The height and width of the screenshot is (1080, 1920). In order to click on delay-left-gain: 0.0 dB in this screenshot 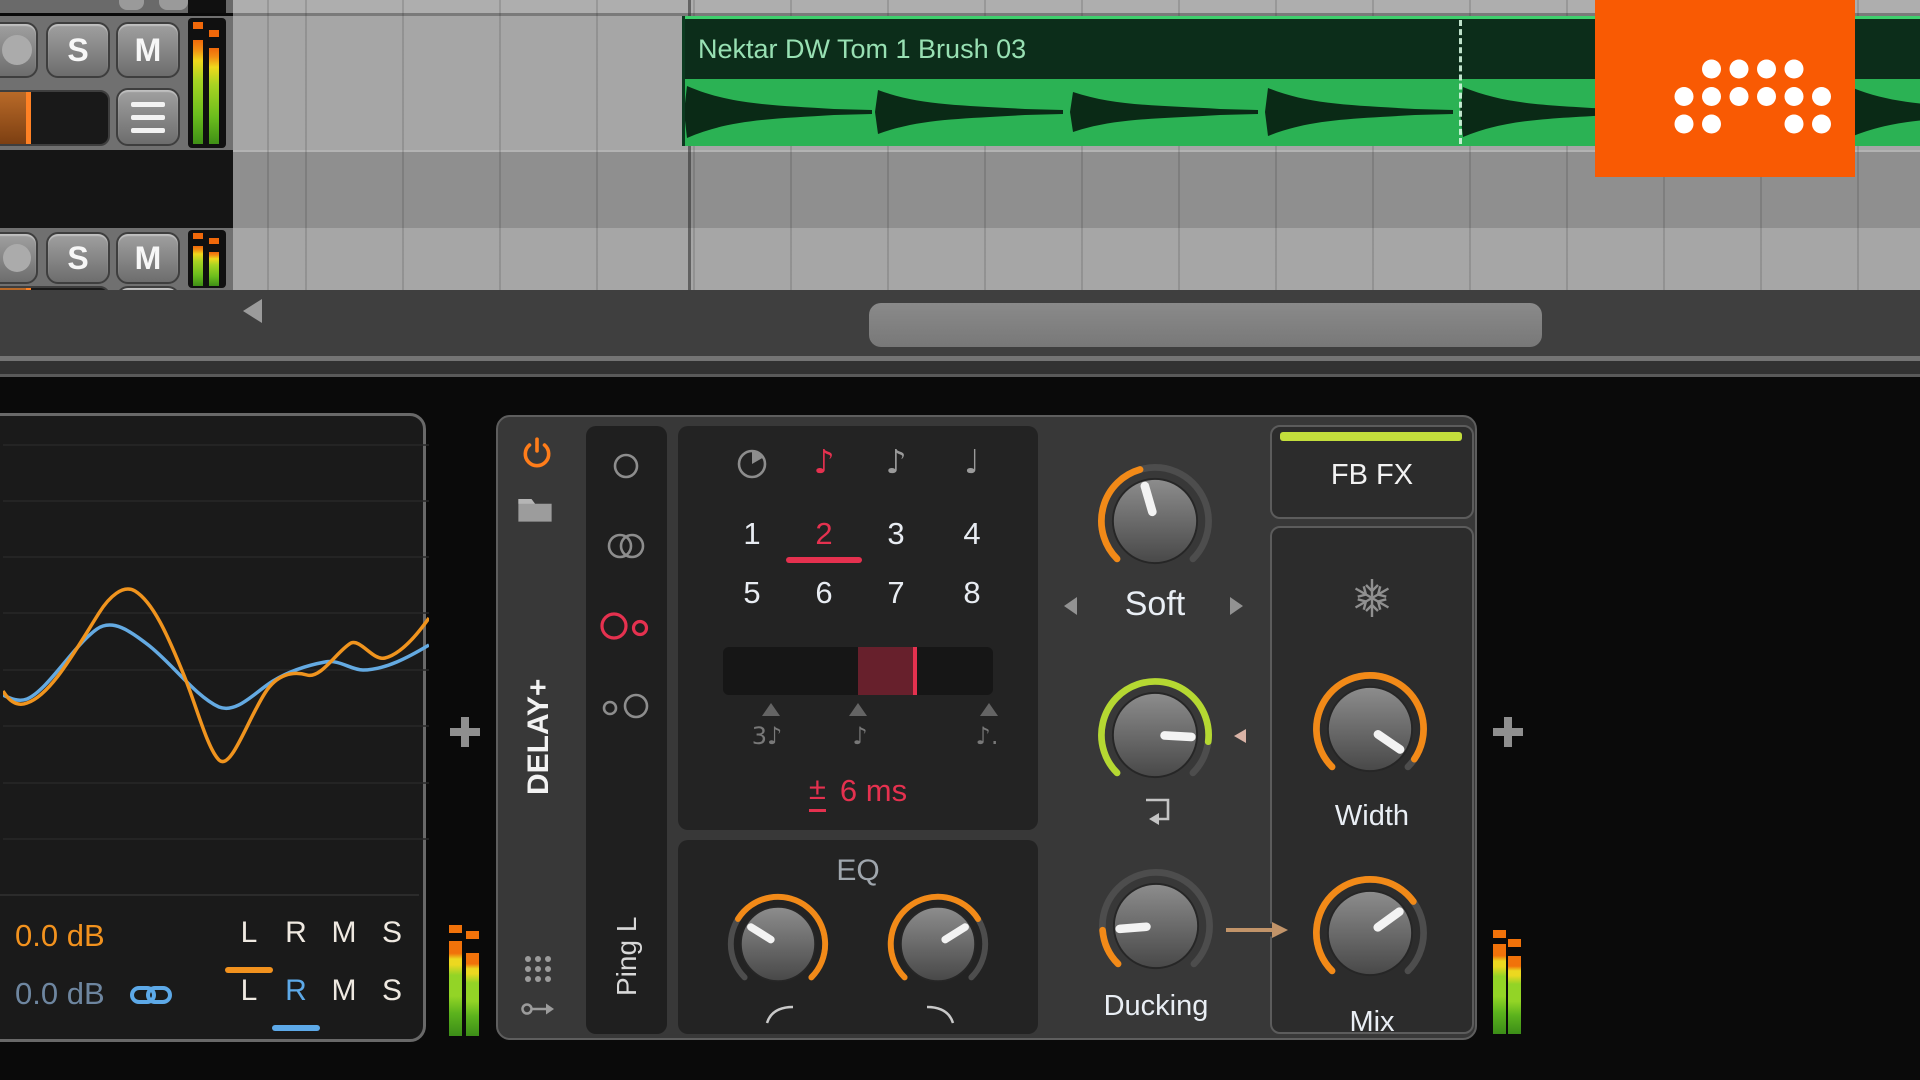, I will do `click(60, 936)`.